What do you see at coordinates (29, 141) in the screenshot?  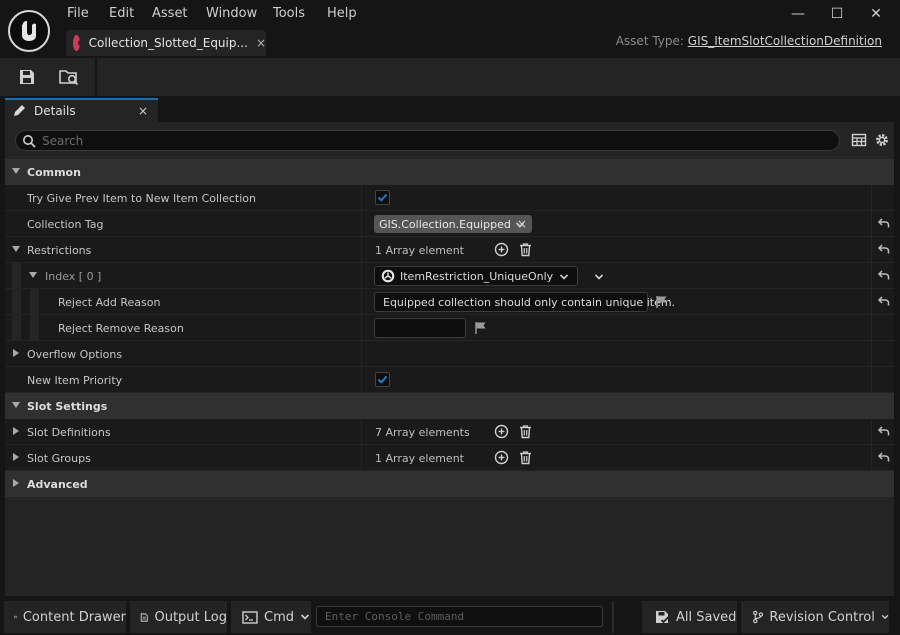 I see `search-icon` at bounding box center [29, 141].